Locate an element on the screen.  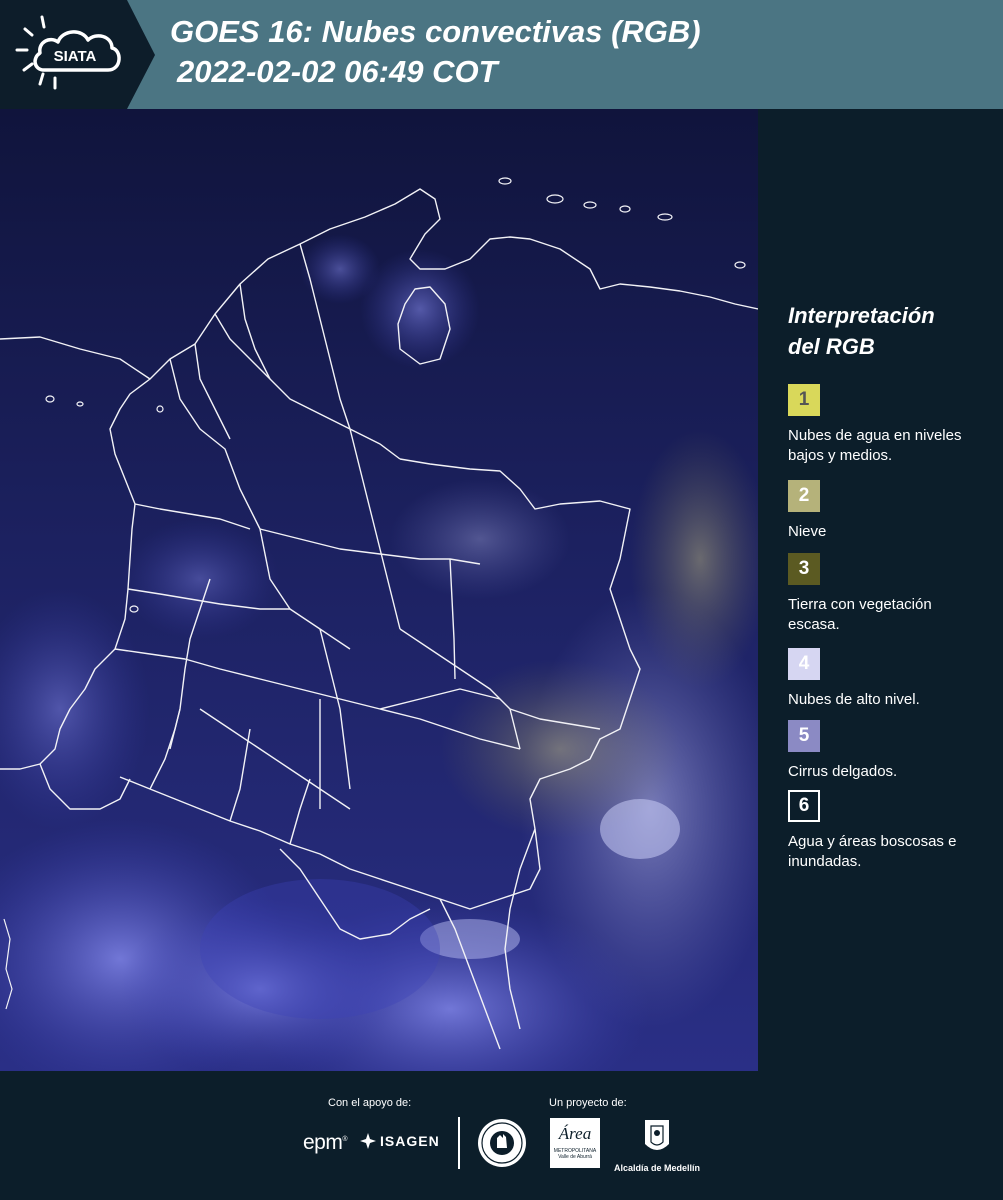
legend-label-3: Tierra con vegetación escasa. is located at coordinates (860, 614).